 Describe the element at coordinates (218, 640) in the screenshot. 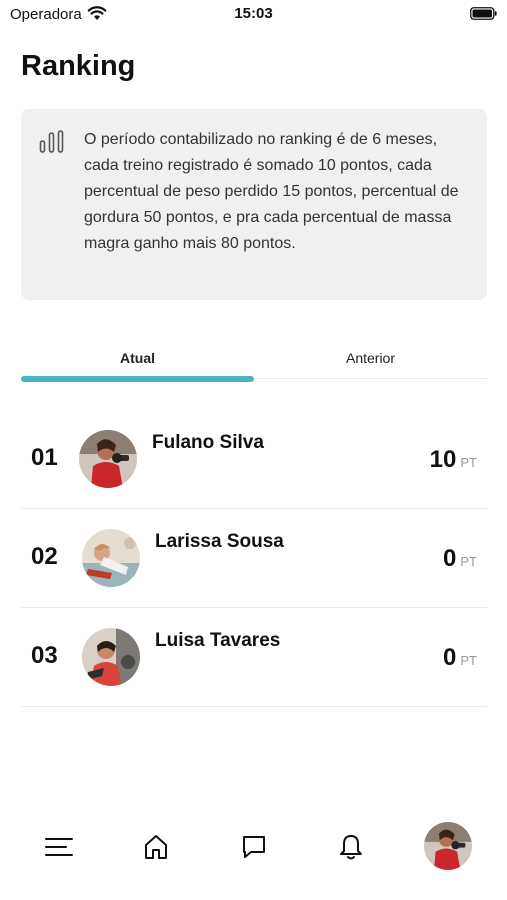

I see `athlete-name: Luisa Tavares` at that location.